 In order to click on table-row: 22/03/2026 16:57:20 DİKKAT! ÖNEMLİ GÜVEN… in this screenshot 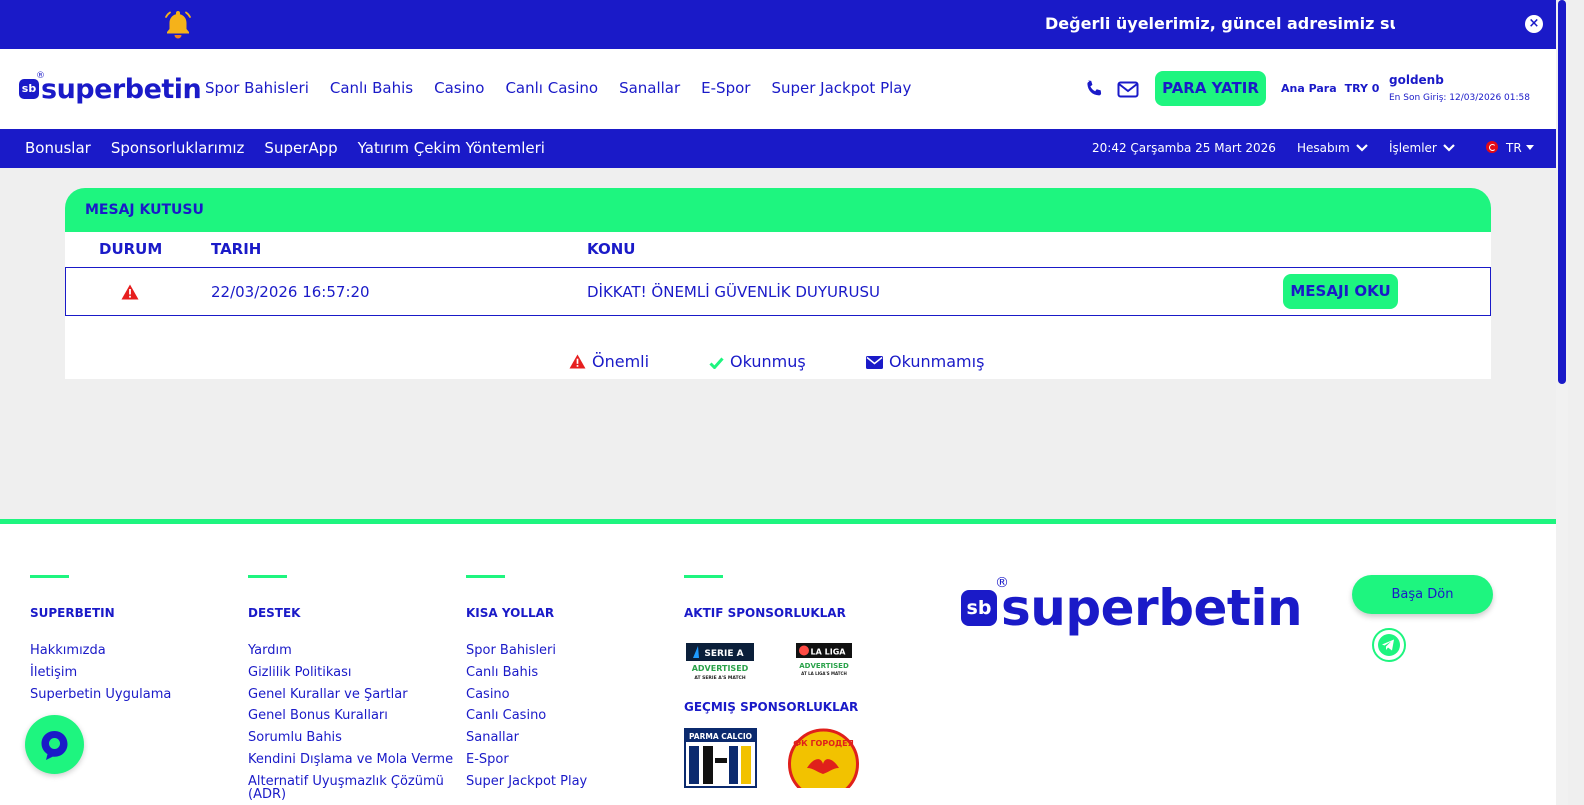, I will do `click(778, 291)`.